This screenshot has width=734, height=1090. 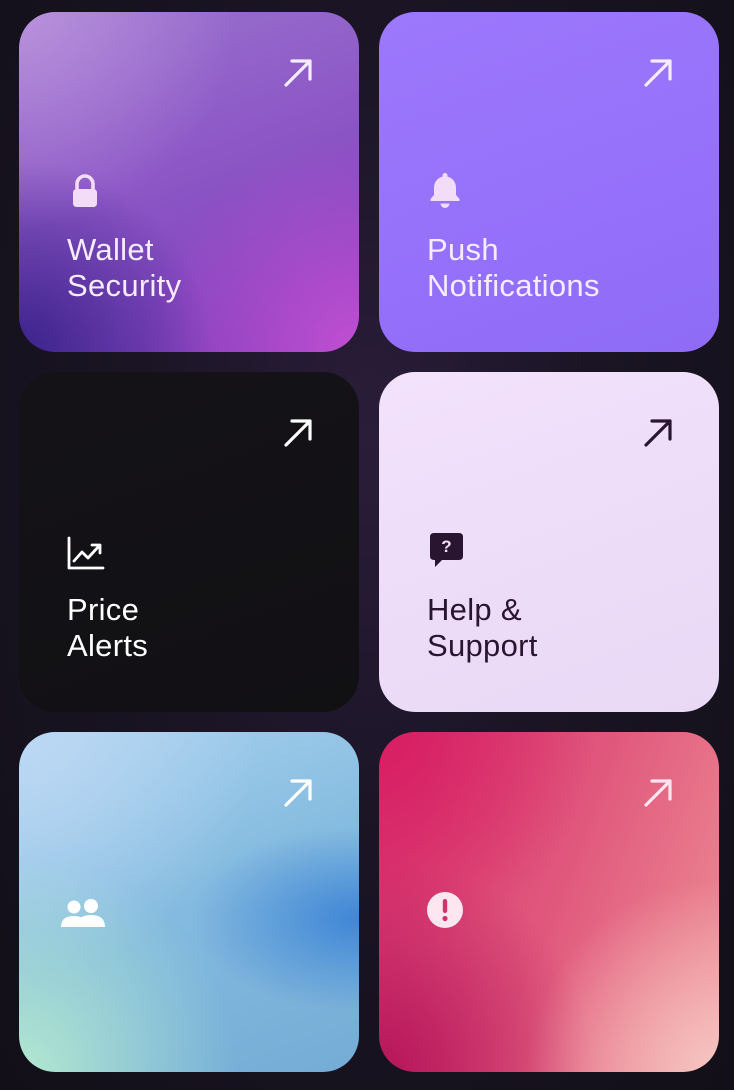 What do you see at coordinates (110, 249) in the screenshot?
I see `card-label-line: Wallet` at bounding box center [110, 249].